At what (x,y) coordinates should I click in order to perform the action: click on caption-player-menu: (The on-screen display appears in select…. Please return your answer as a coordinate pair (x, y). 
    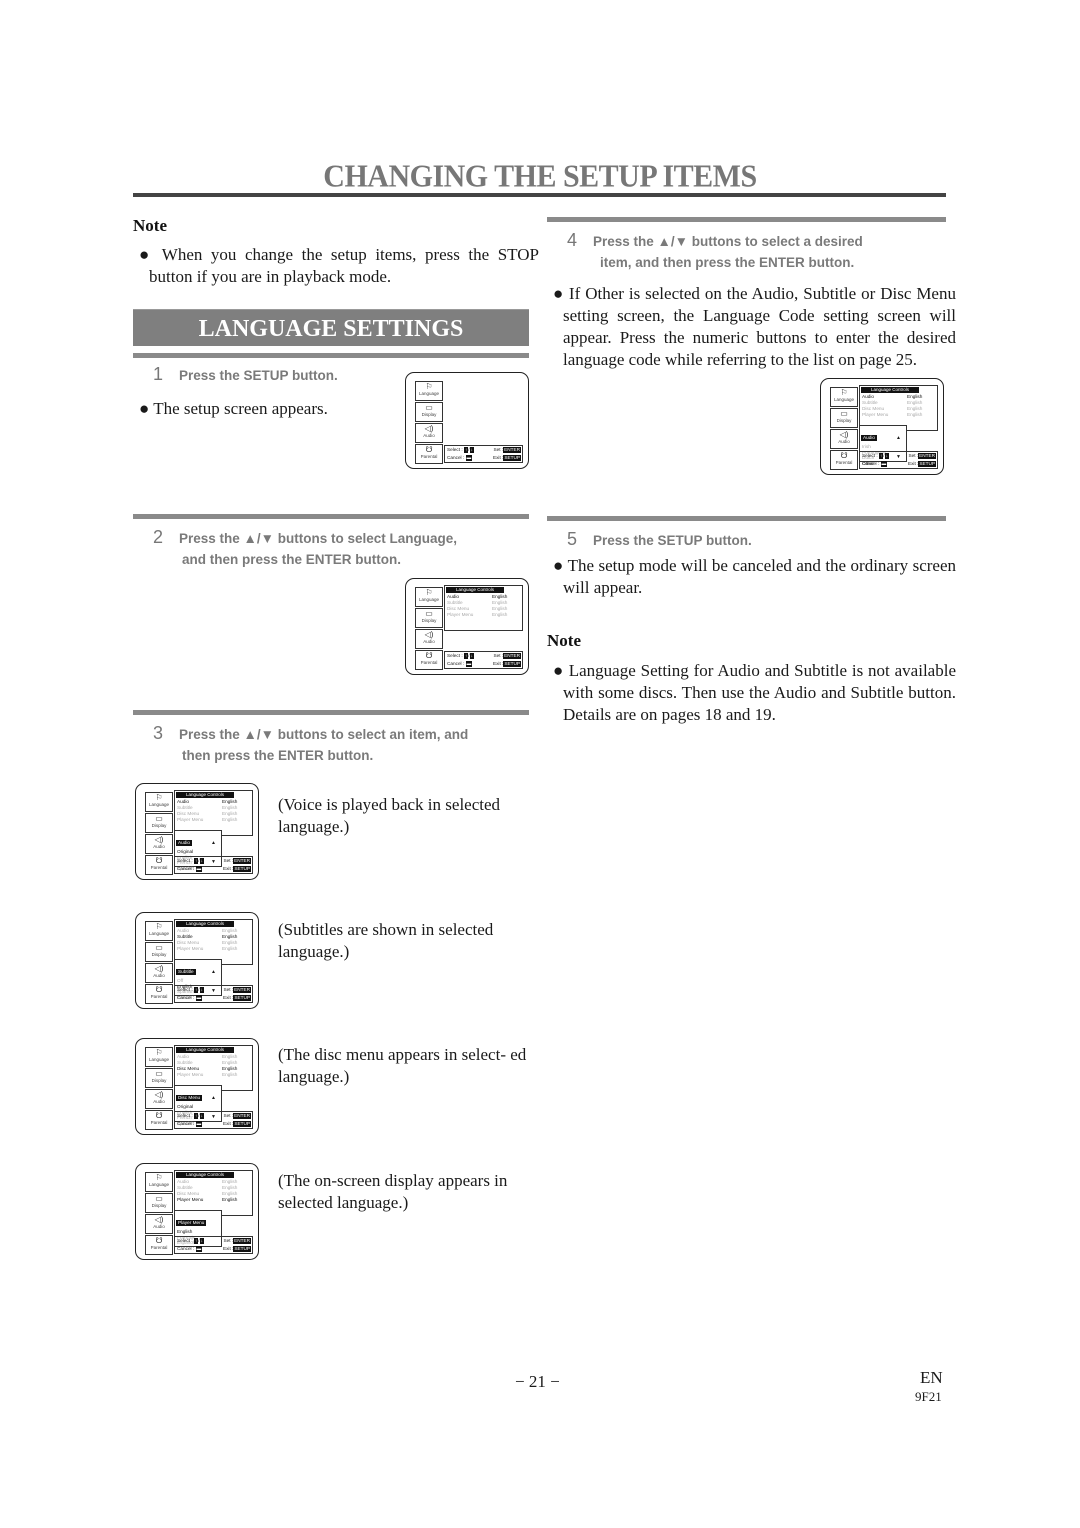
    Looking at the image, I should click on (393, 1191).